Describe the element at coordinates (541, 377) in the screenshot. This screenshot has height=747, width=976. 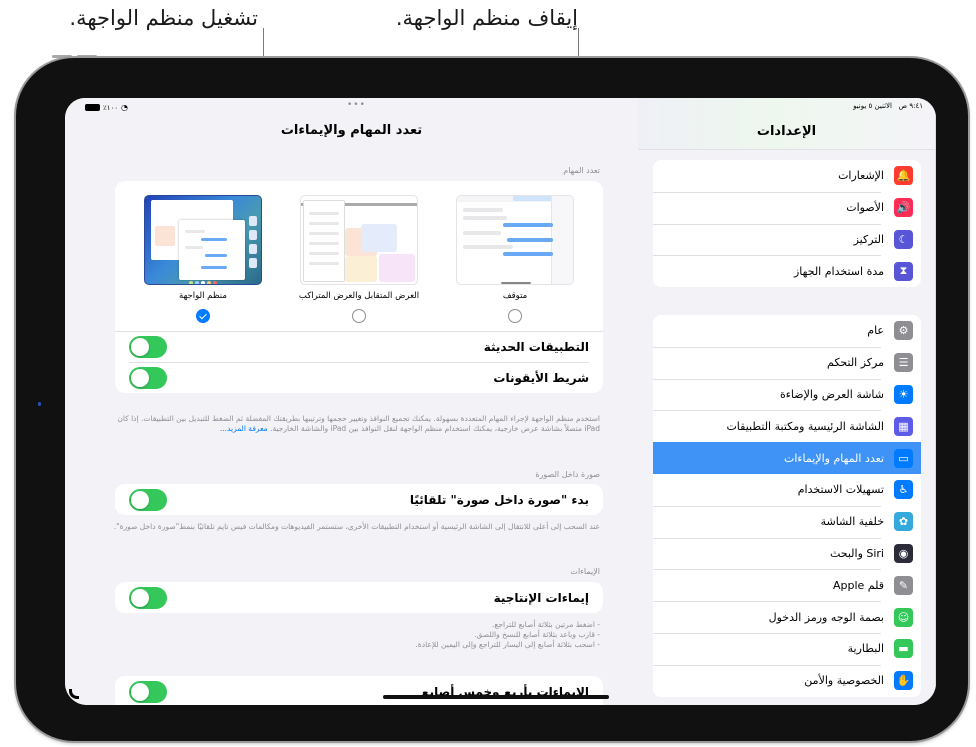
I see `dock-label: شريط الأيقونات` at that location.